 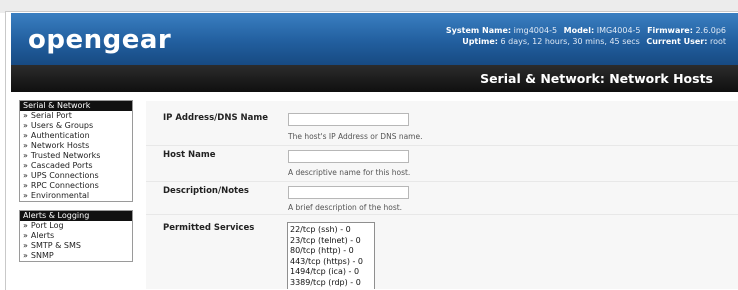 I want to click on permitted-services-label: Permitted Services, so click(x=209, y=228).